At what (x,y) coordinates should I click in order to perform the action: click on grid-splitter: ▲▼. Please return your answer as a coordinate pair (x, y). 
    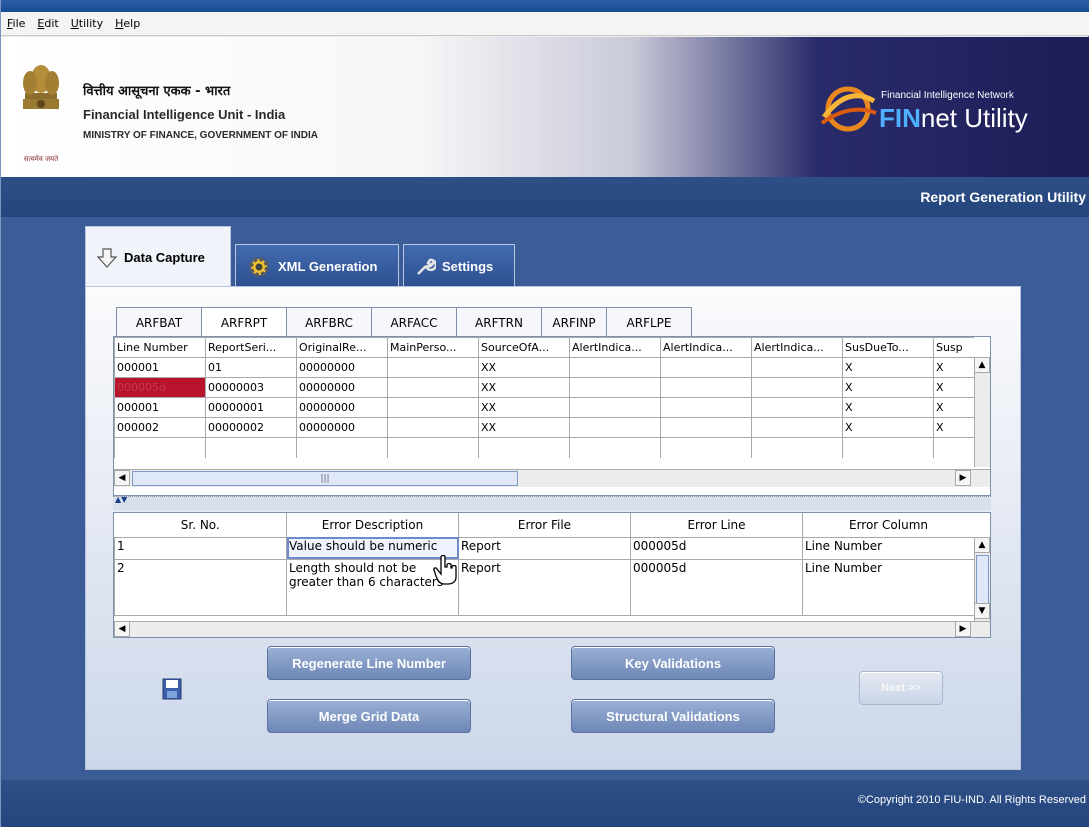
    Looking at the image, I should click on (552, 502).